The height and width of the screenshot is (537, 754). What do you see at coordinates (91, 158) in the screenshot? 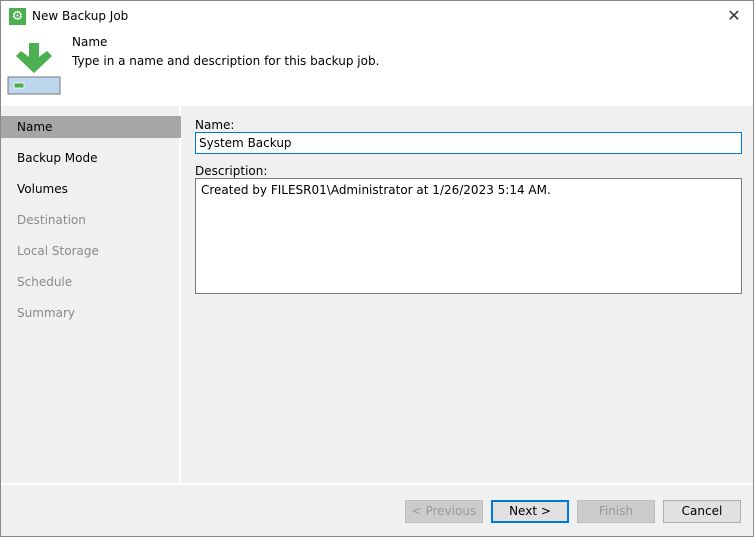
I see `step-backup-mode: Backup Mode` at bounding box center [91, 158].